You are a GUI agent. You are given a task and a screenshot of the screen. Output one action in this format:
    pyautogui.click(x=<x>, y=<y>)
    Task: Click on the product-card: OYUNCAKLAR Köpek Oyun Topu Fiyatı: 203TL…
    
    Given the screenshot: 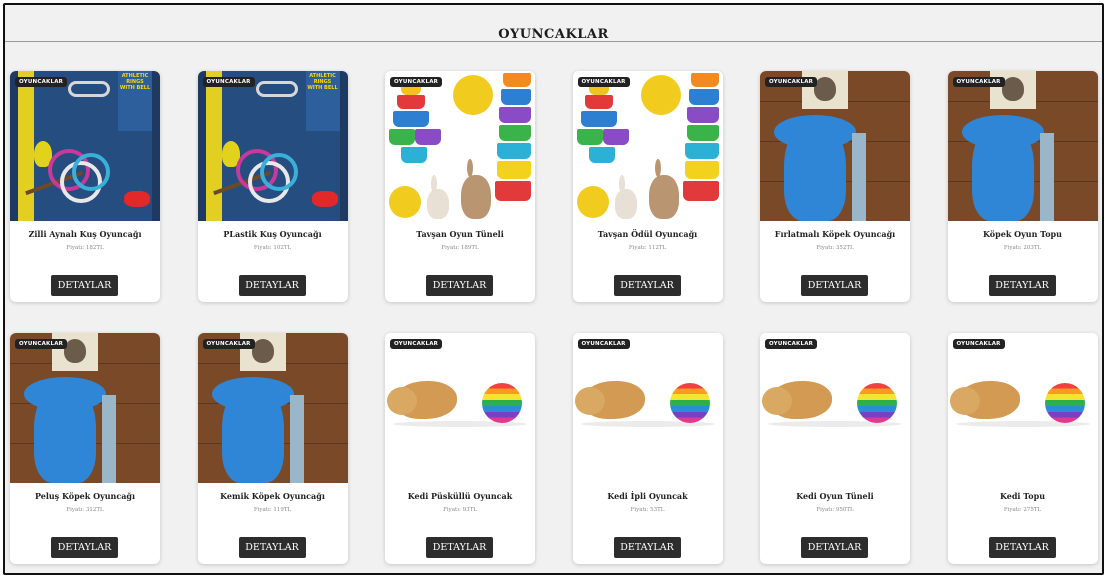 What is the action you would take?
    pyautogui.click(x=1022, y=186)
    